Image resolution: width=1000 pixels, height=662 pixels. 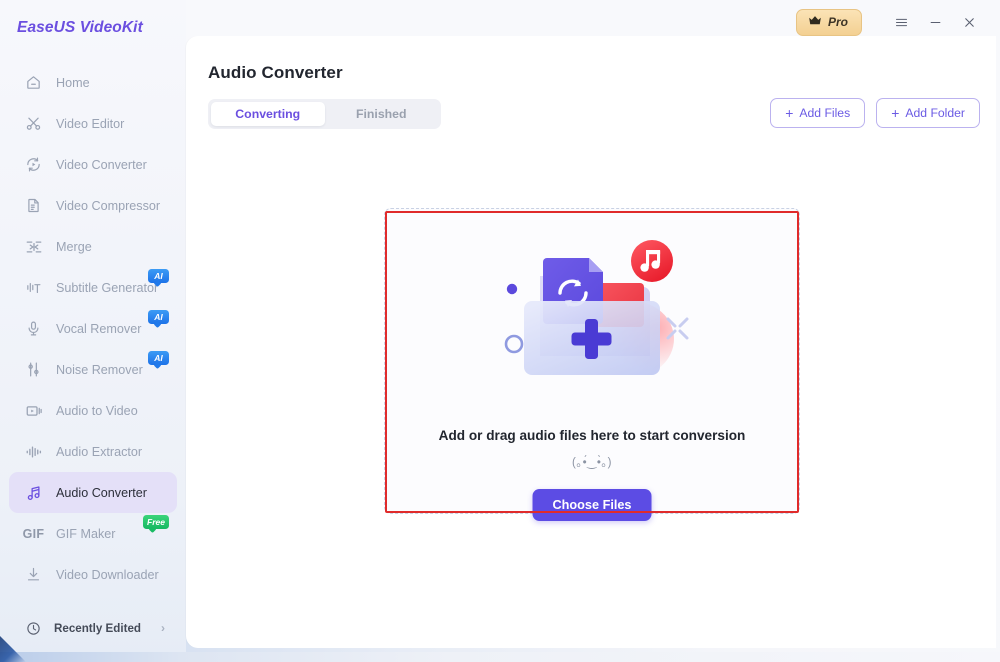 What do you see at coordinates (33, 164) in the screenshot?
I see `convert-play-icon` at bounding box center [33, 164].